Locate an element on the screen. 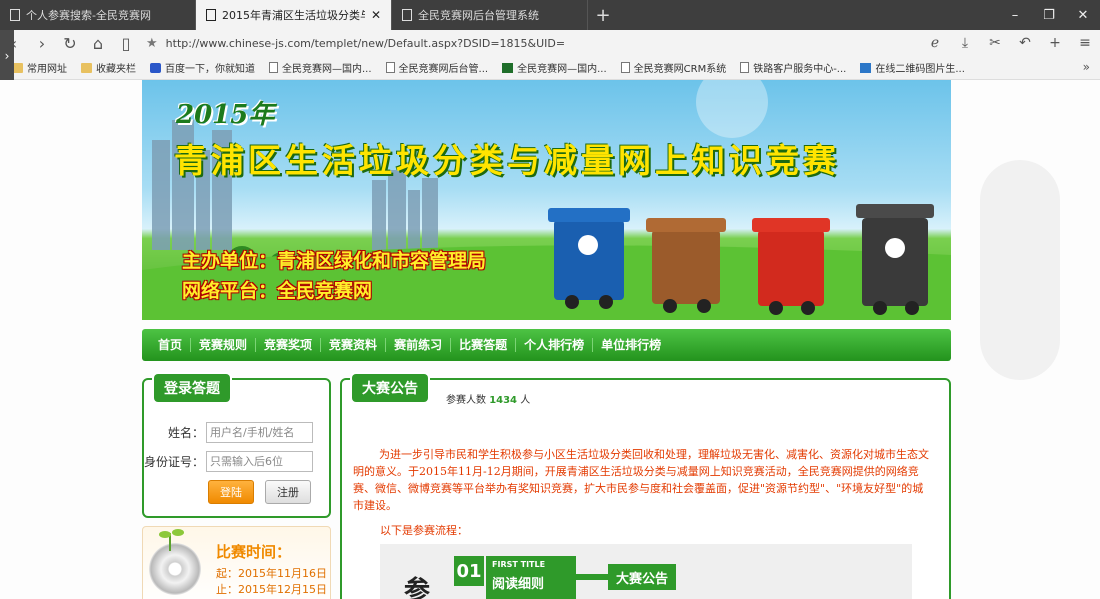 The width and height of the screenshot is (1100, 599). name-input is located at coordinates (259, 432).